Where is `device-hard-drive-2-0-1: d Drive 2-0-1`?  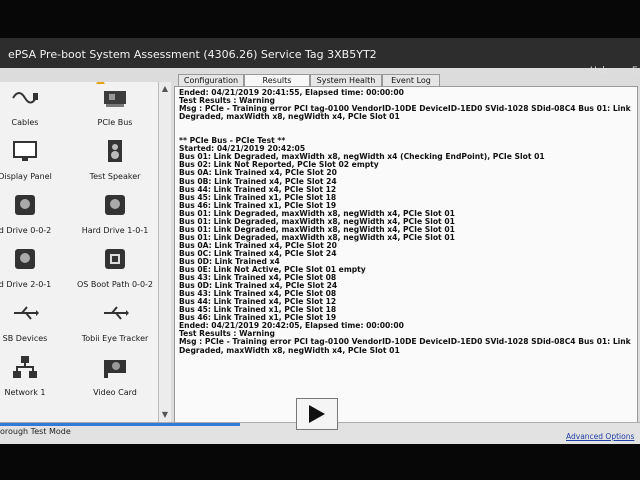
device-hard-drive-2-0-1: d Drive 2-0-1 is located at coordinates (32, 271).